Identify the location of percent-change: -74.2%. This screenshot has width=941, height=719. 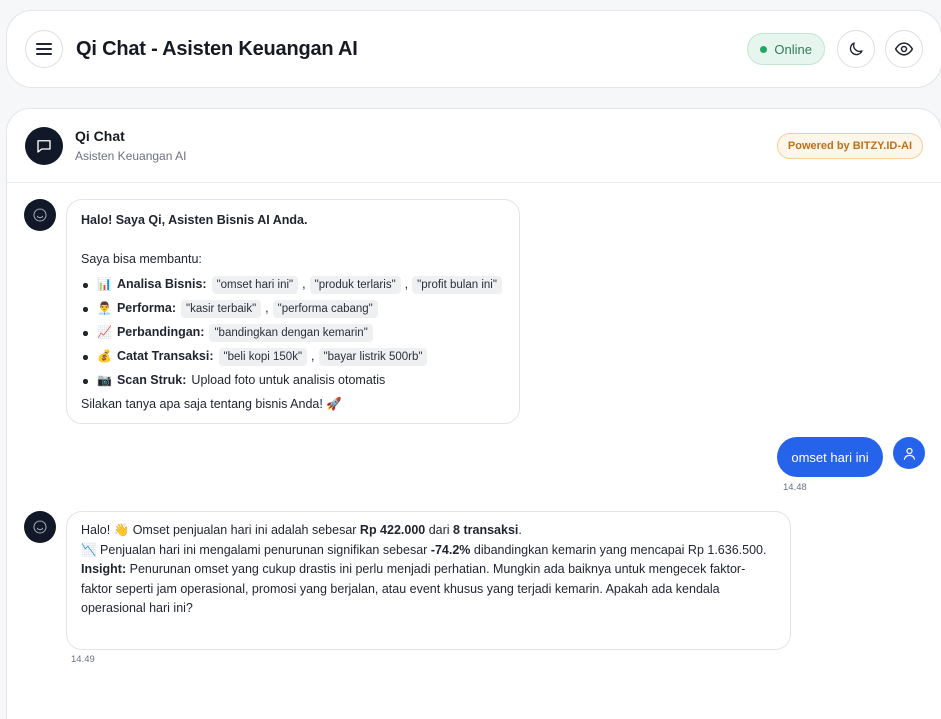
(450, 549).